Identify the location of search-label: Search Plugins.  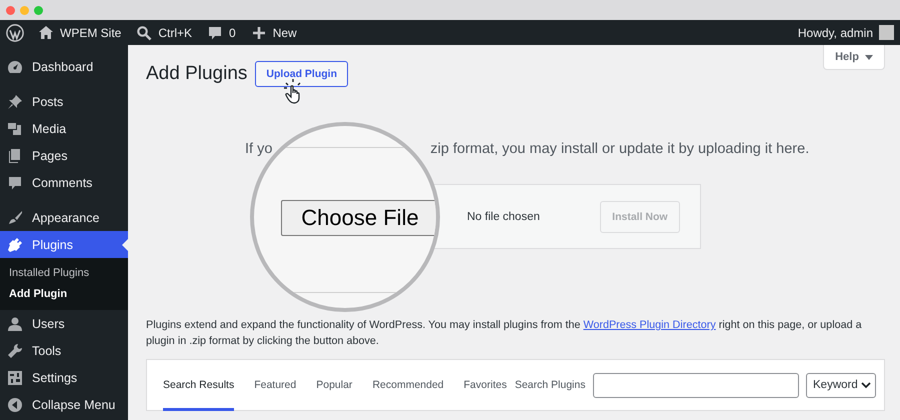
(550, 385).